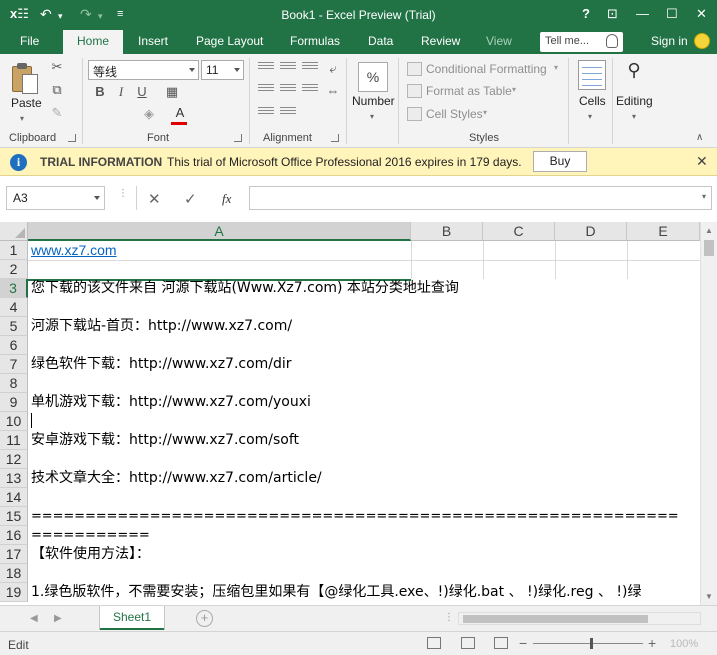 The height and width of the screenshot is (655, 717). Describe the element at coordinates (708, 413) in the screenshot. I see `vertical-scrollbar: ▲ ▼` at that location.